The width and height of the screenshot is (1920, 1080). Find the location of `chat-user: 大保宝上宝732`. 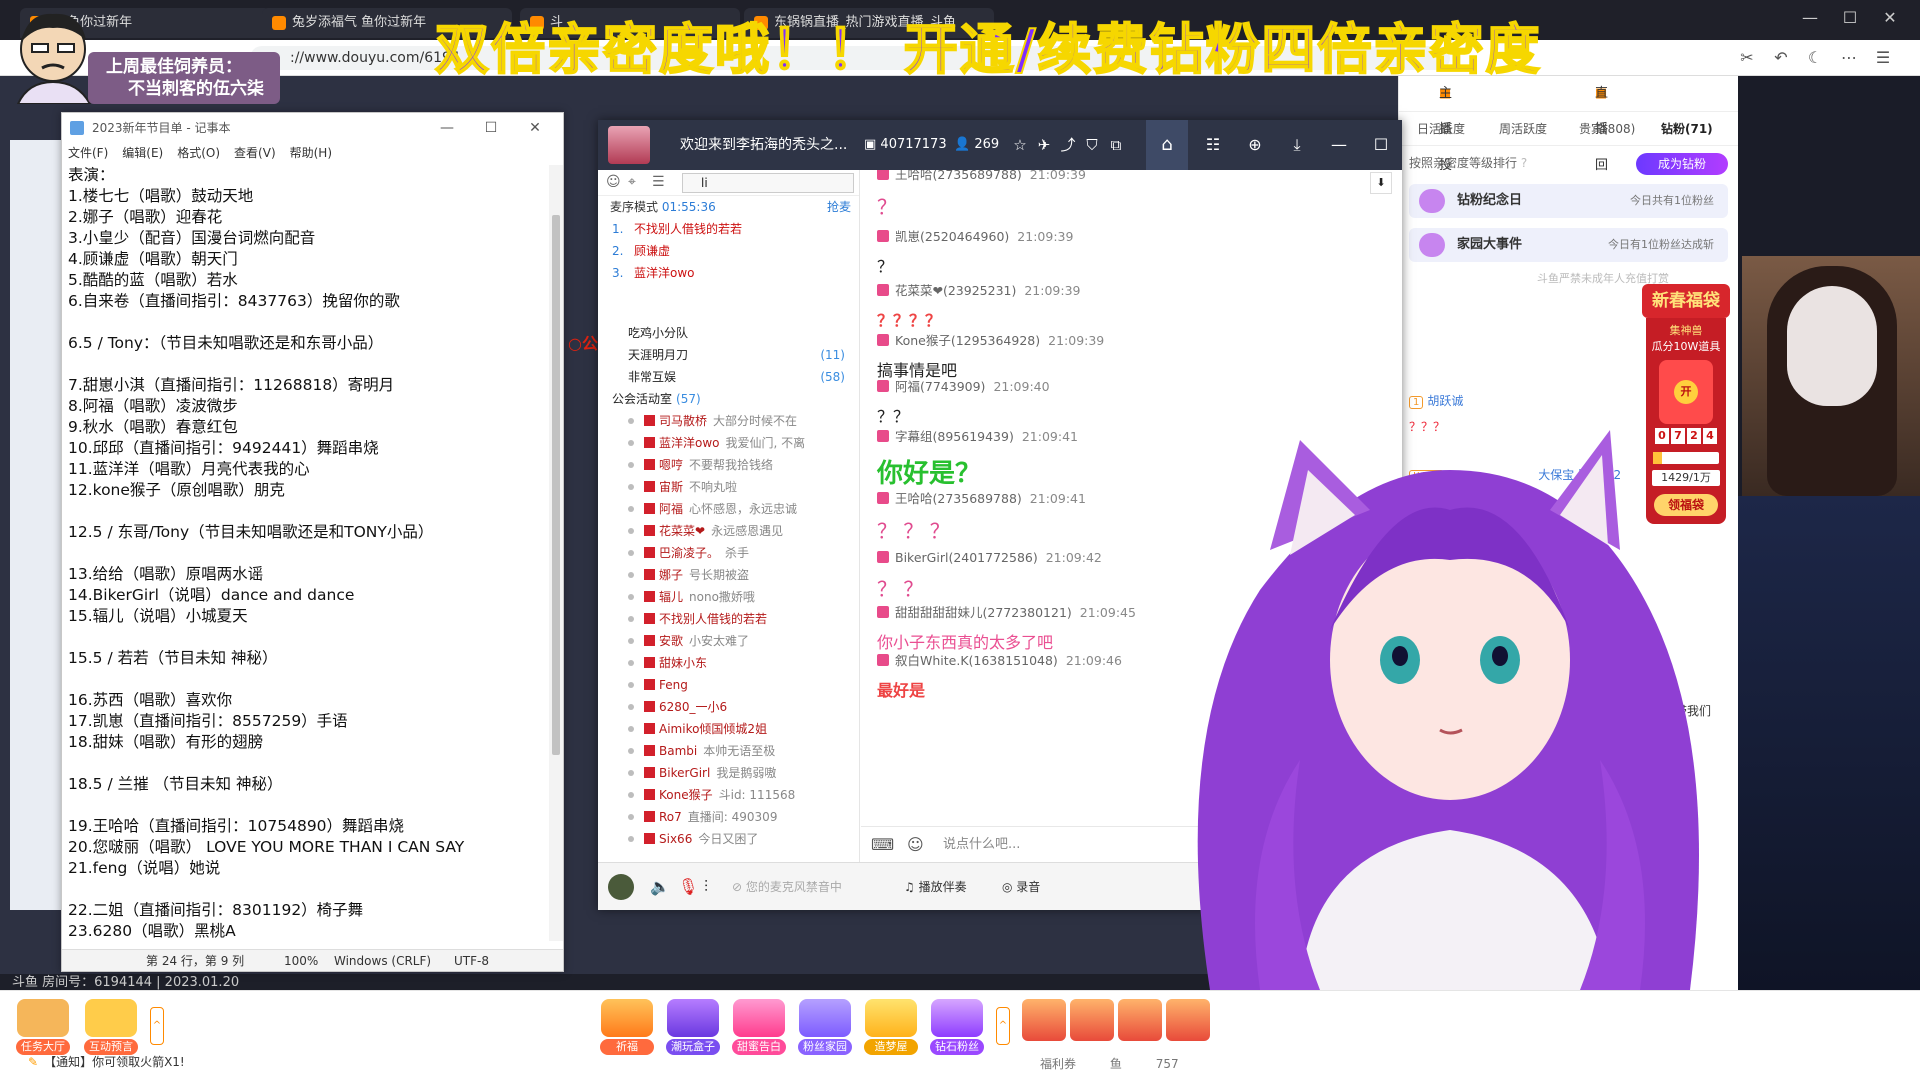

chat-user: 大保宝上宝732 is located at coordinates (1579, 475).